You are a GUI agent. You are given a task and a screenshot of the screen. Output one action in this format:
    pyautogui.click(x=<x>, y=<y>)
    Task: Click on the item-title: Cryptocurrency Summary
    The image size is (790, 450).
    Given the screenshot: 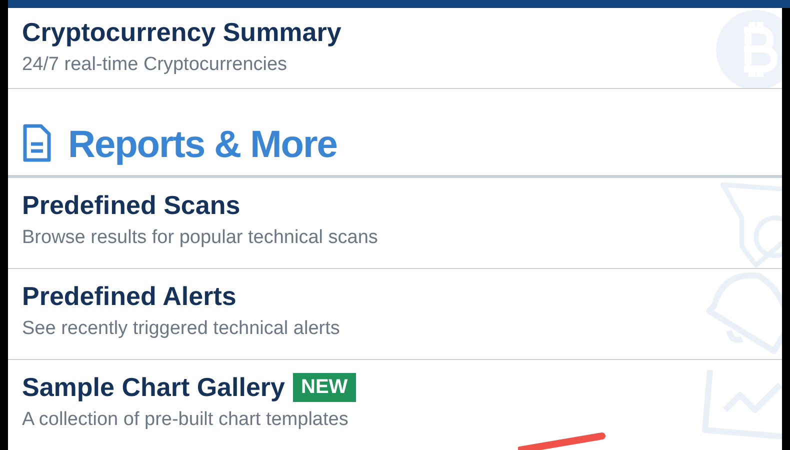 What is the action you would take?
    pyautogui.click(x=182, y=32)
    